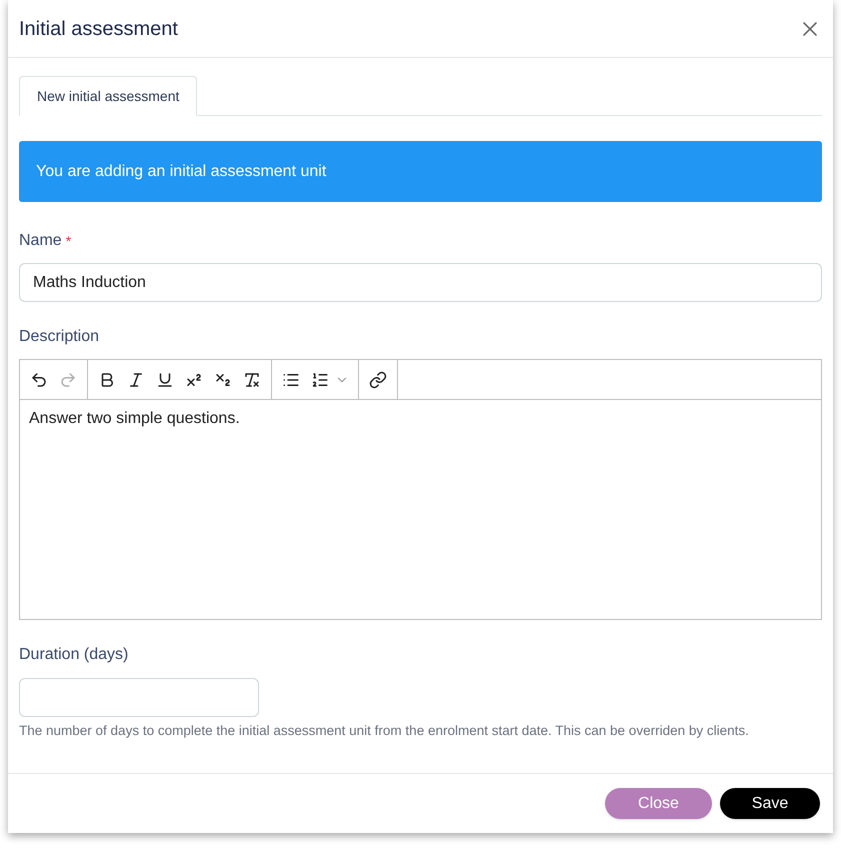 The width and height of the screenshot is (841, 850). I want to click on editor-text: Answer two simple questions., so click(420, 415).